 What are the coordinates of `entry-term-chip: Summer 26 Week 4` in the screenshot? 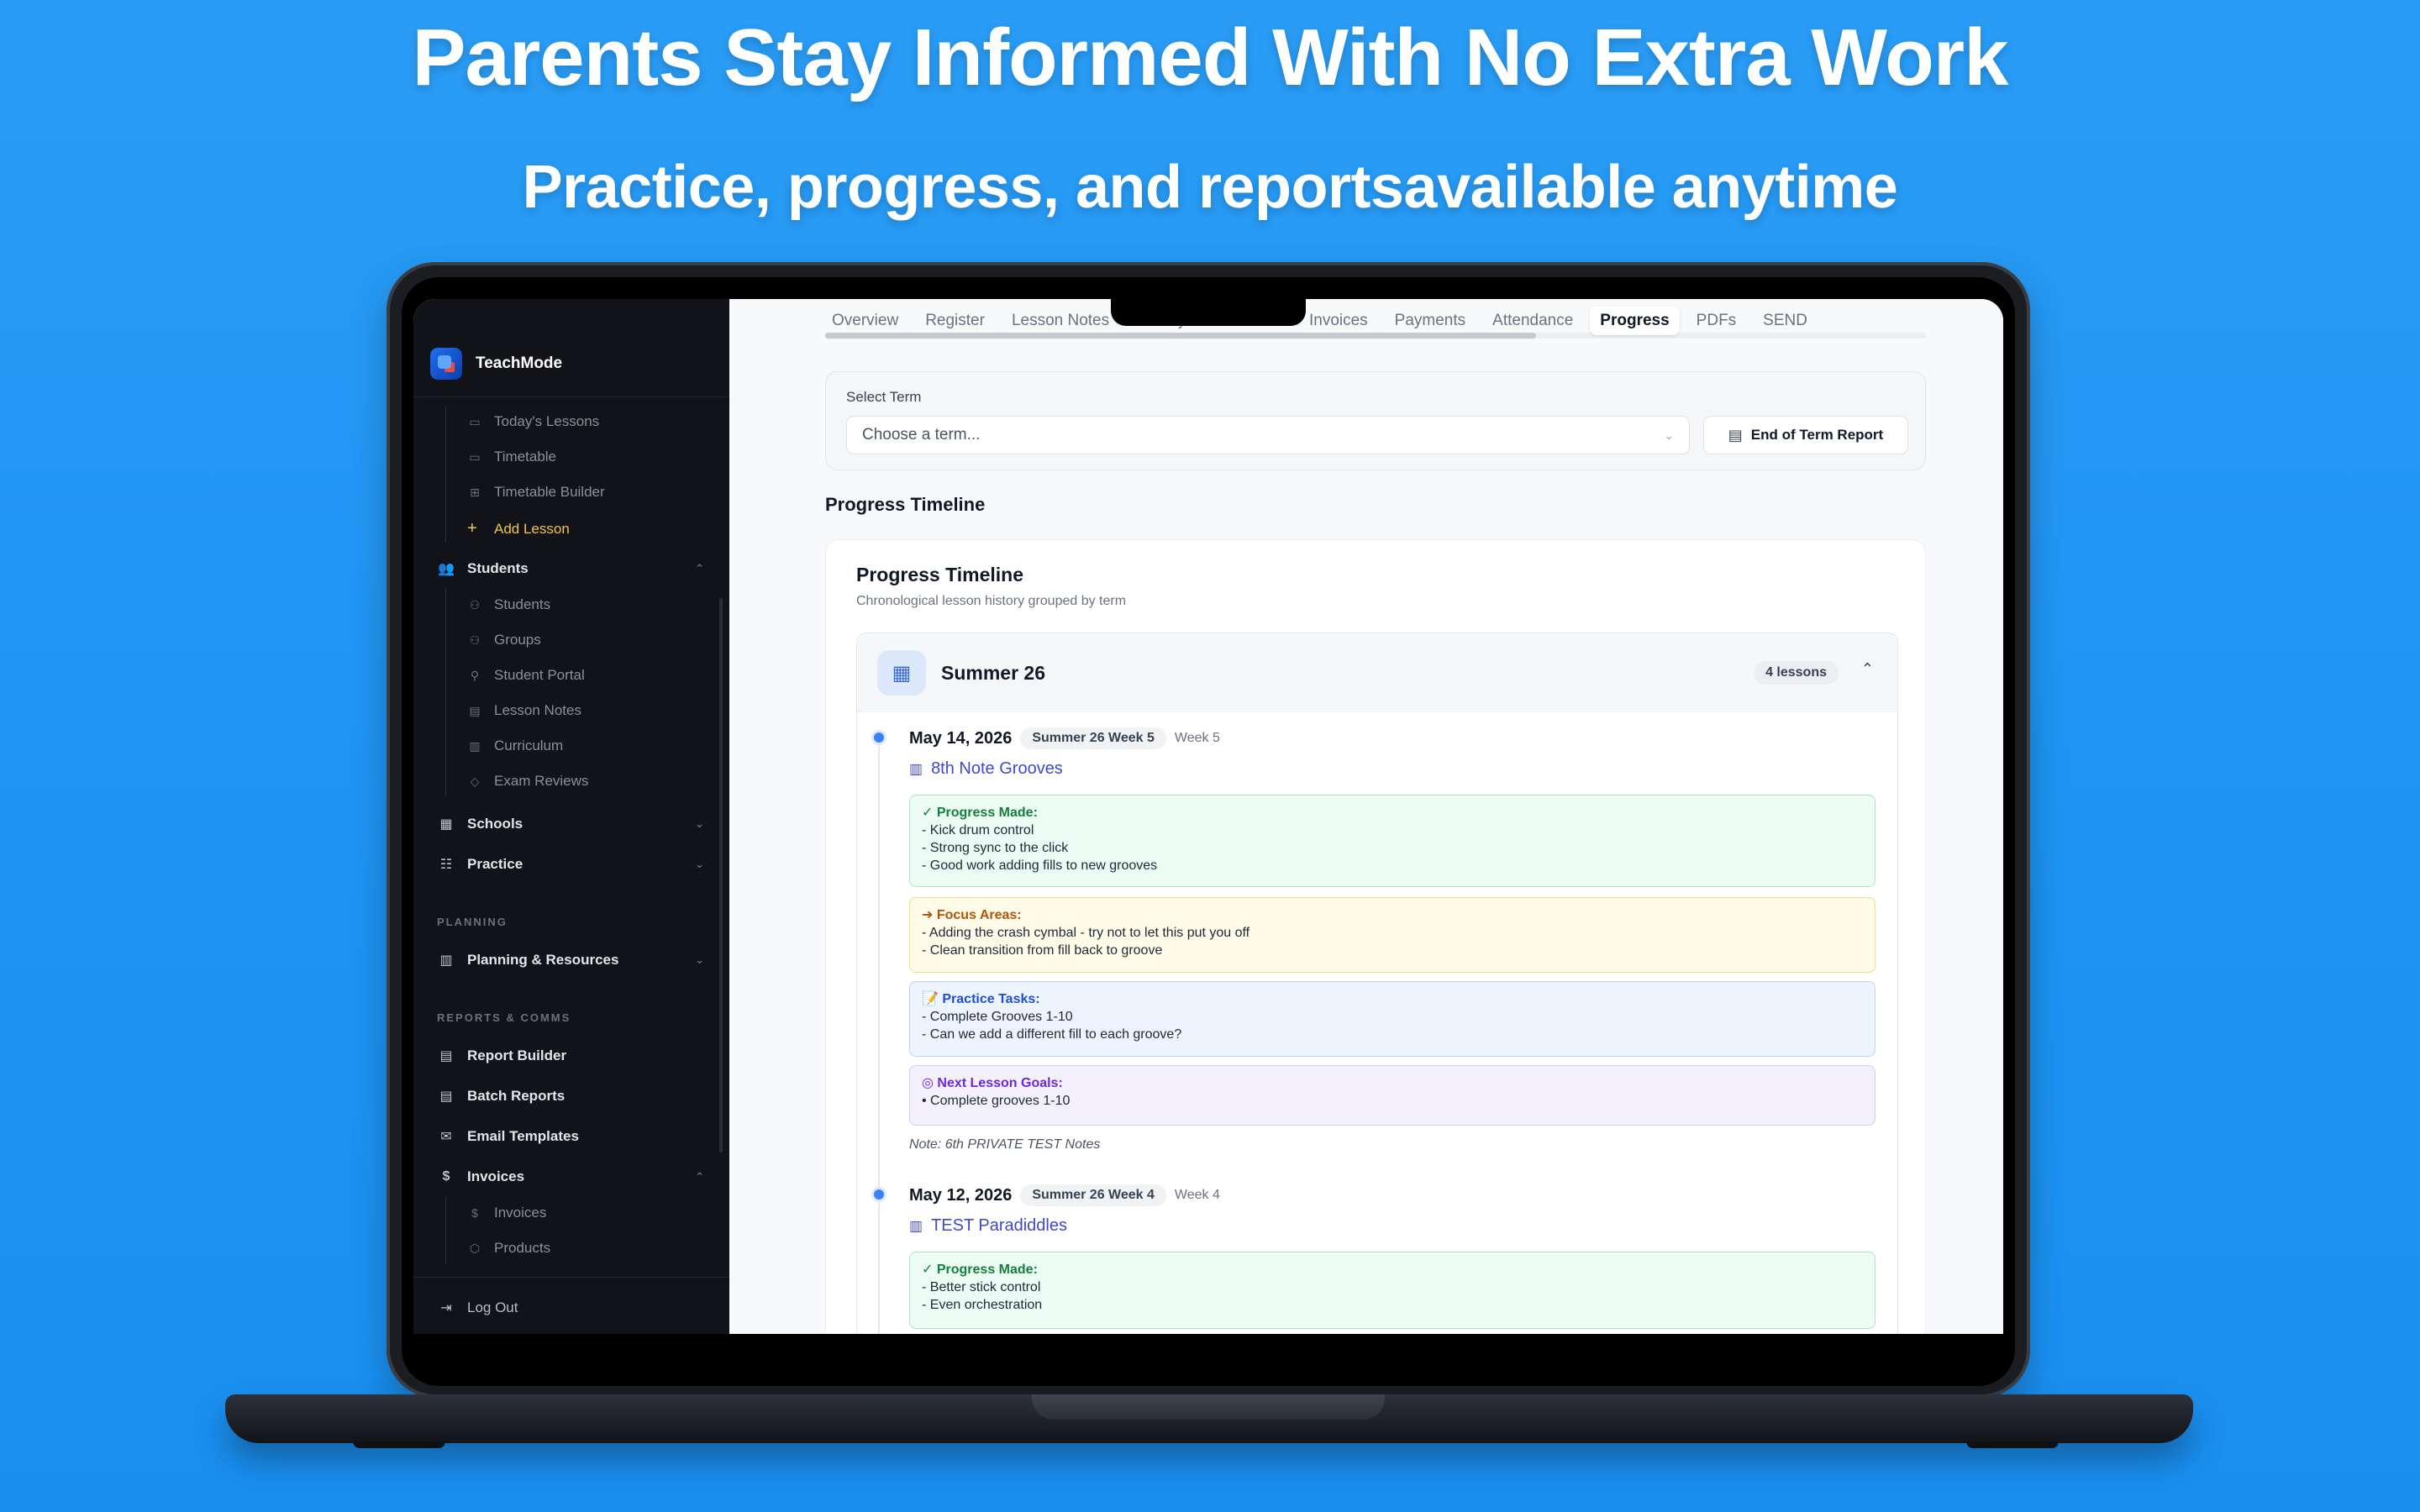 It's located at (1093, 1195).